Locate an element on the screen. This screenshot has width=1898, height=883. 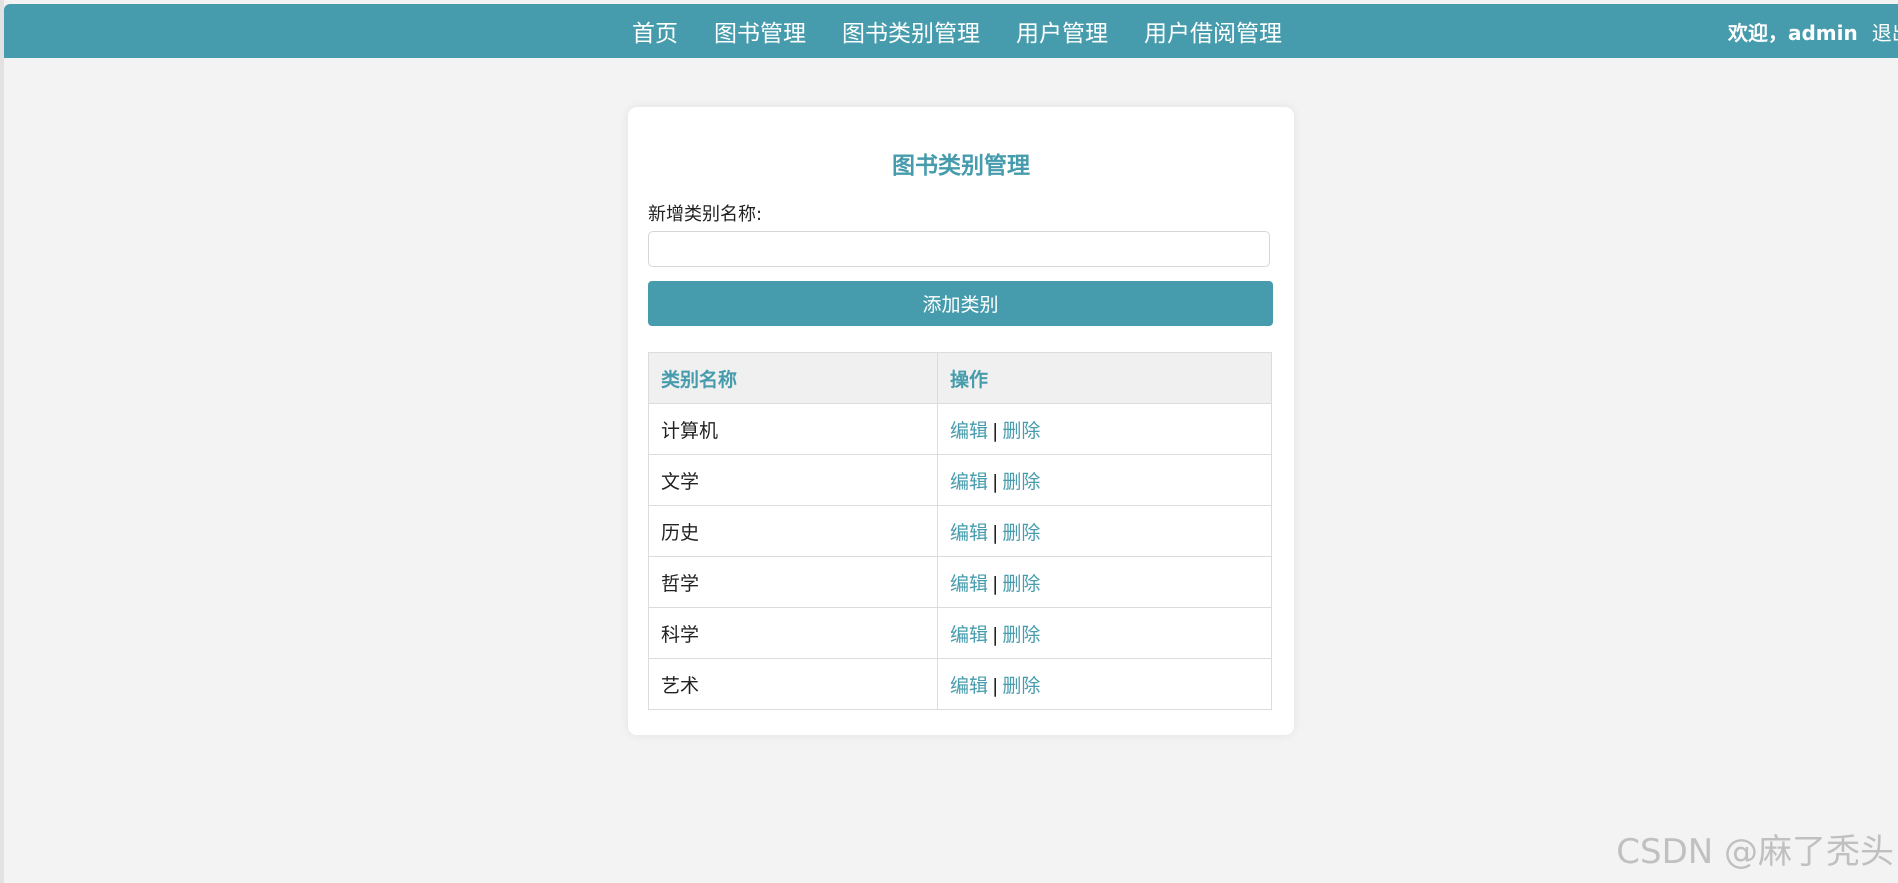
nav-link-borrowing: 用户借阅管理 is located at coordinates (1213, 31).